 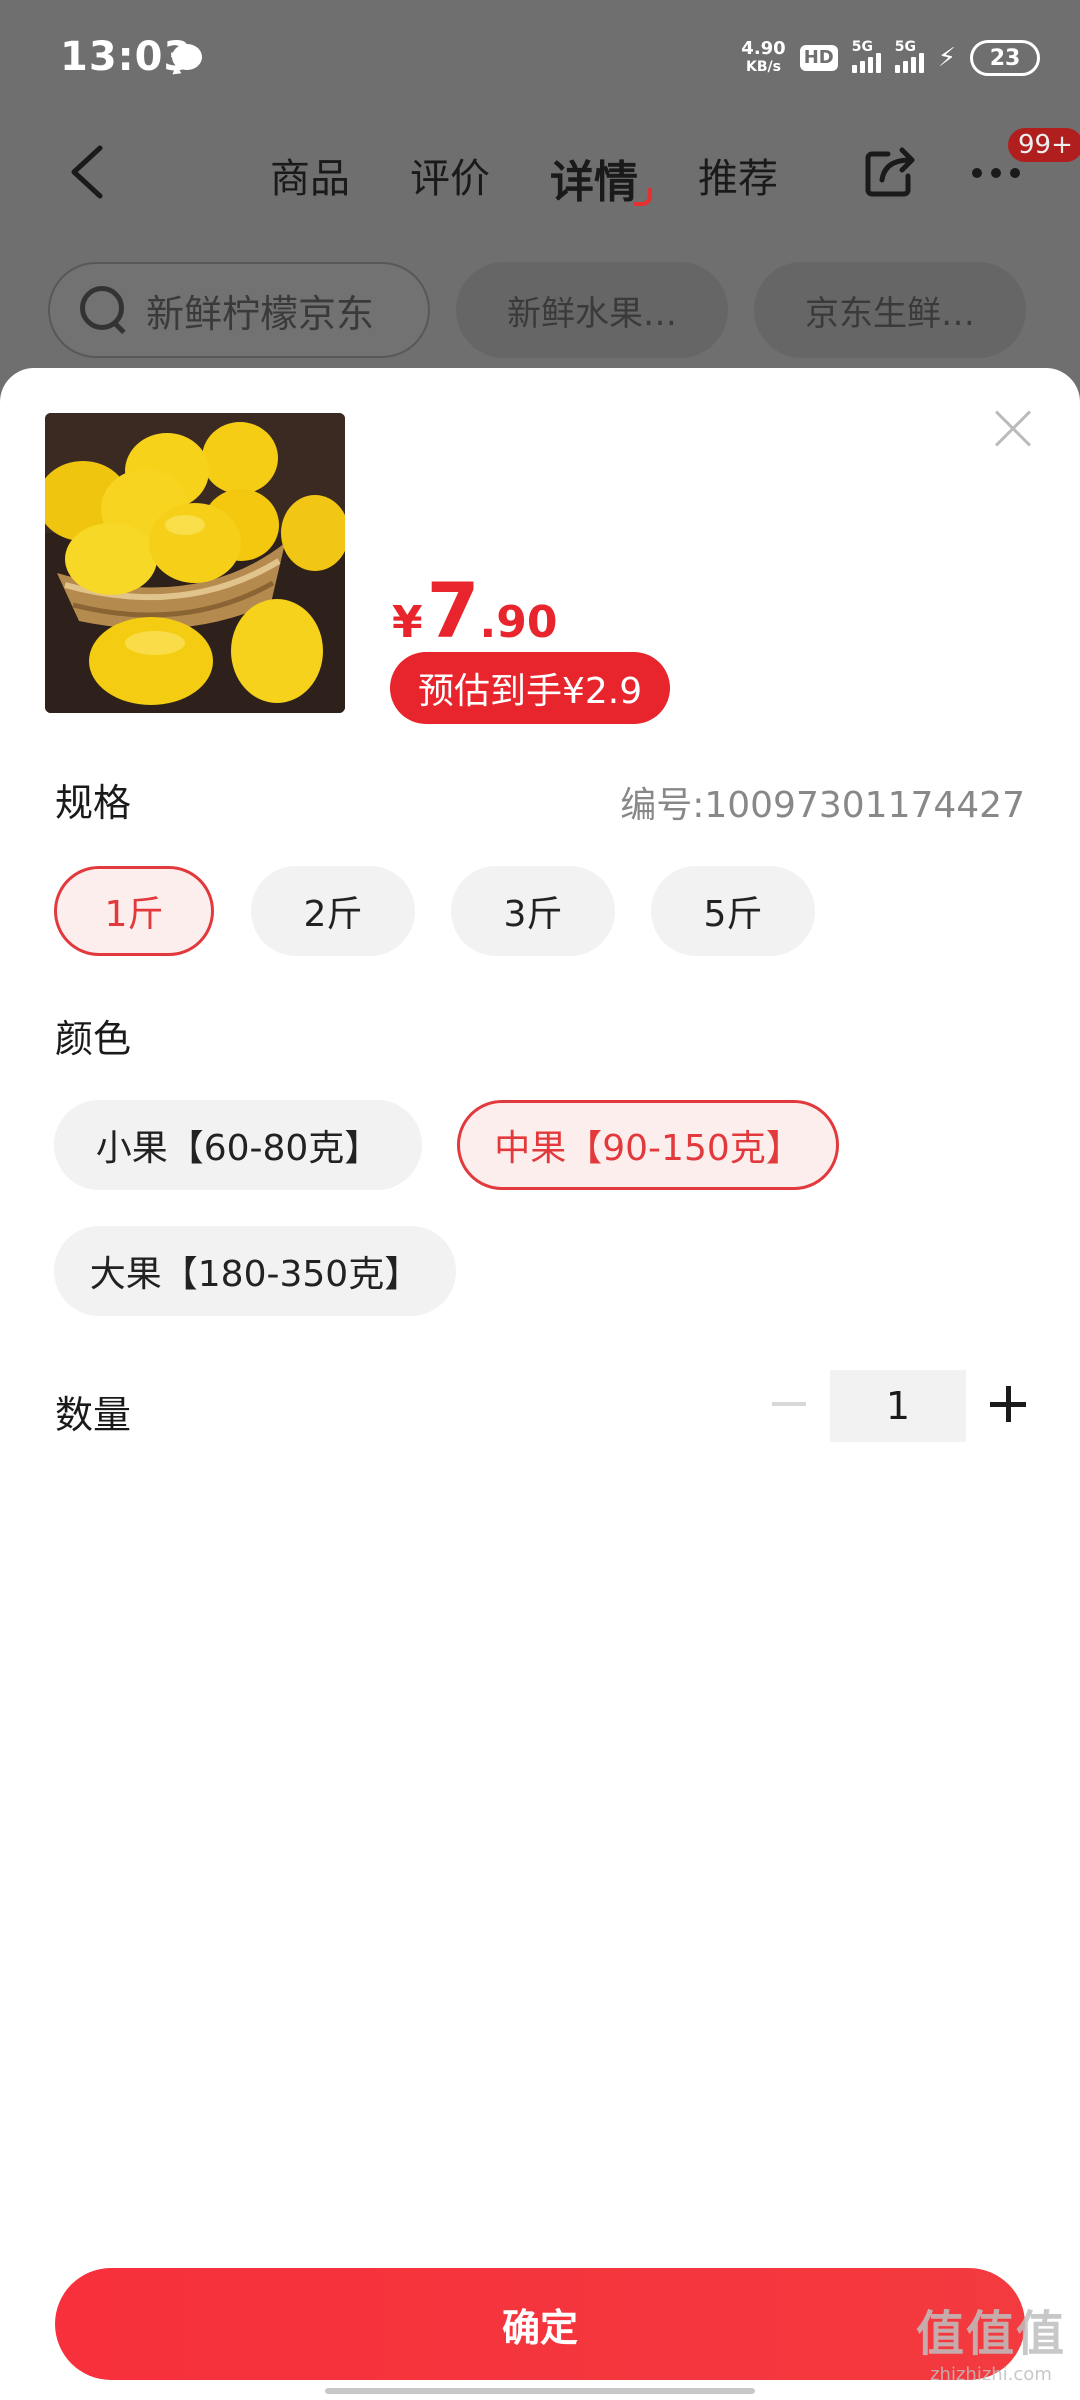 I want to click on product-thumbnail, so click(x=195, y=563).